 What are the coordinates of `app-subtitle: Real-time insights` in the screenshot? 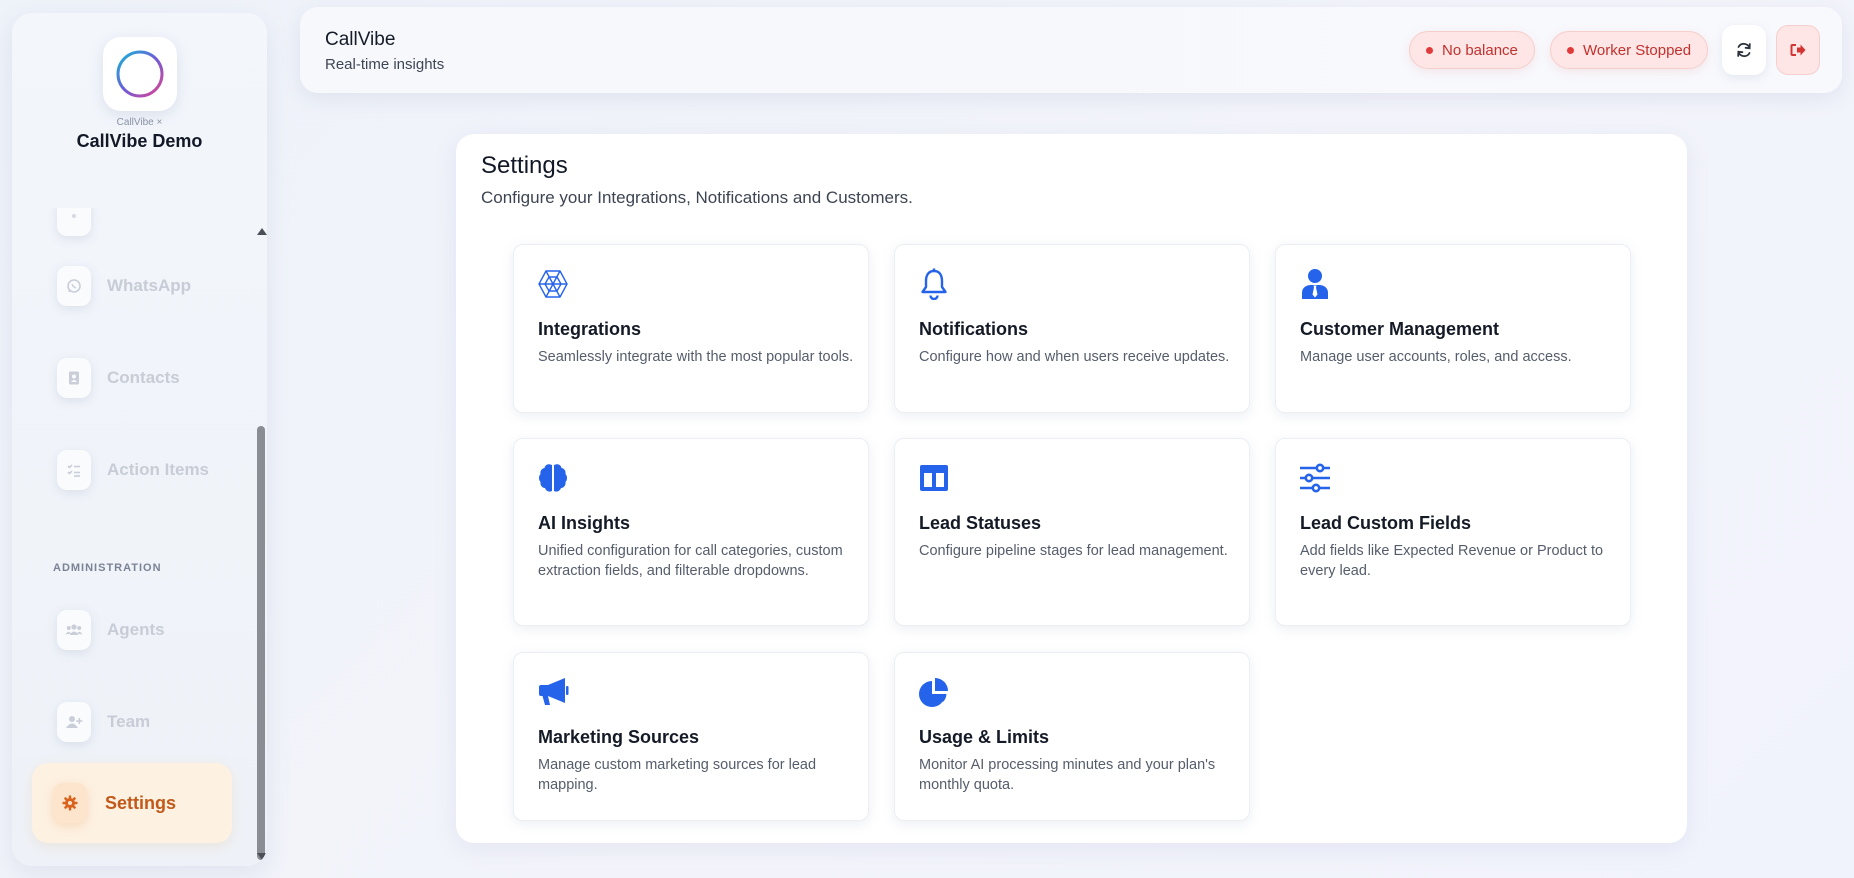 It's located at (385, 64).